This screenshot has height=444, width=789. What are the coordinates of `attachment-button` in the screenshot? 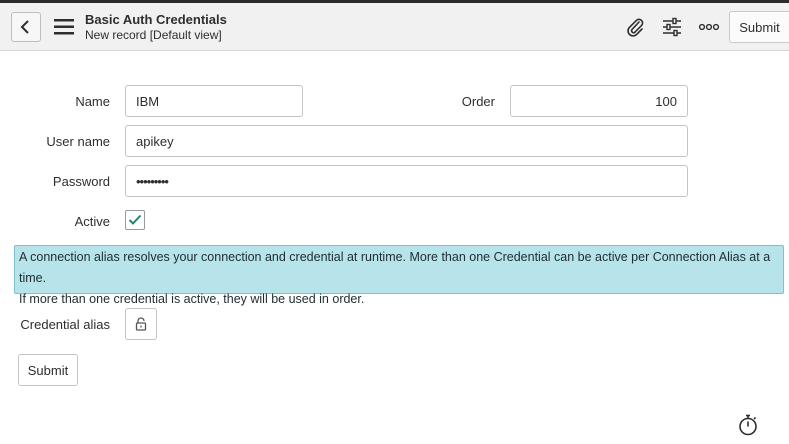 It's located at (635, 27).